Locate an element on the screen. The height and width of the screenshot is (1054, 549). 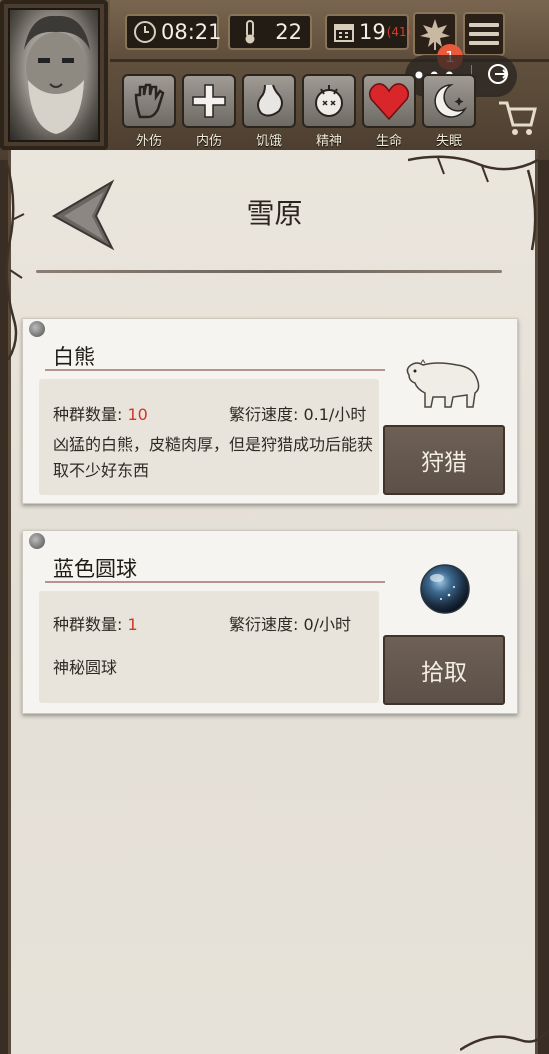
status-insomnia: 失眠 is located at coordinates (449, 114).